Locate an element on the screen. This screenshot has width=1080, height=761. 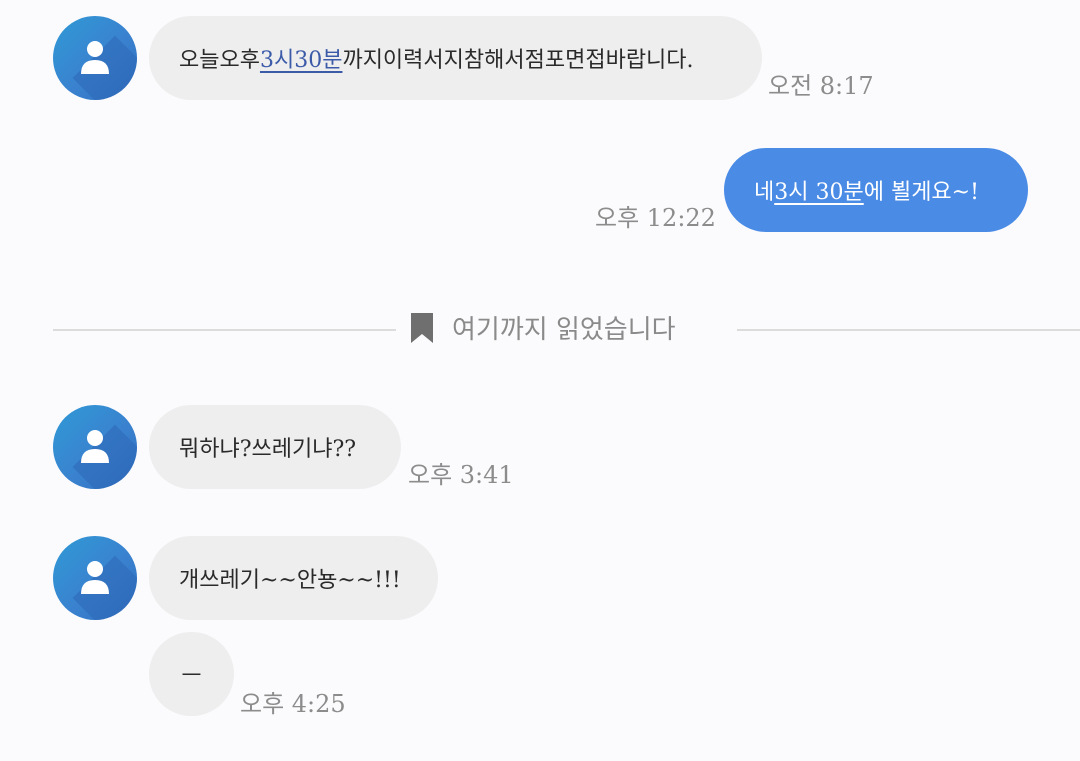
message-time-link: 3시30분 is located at coordinates (301, 58).